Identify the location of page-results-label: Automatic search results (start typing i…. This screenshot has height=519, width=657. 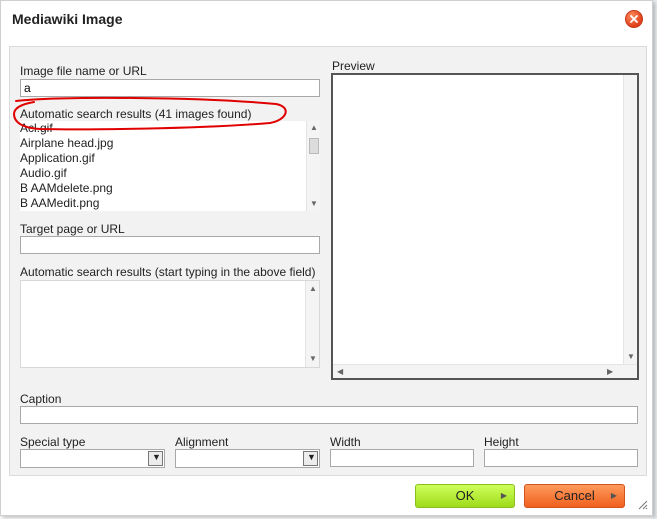
(168, 272).